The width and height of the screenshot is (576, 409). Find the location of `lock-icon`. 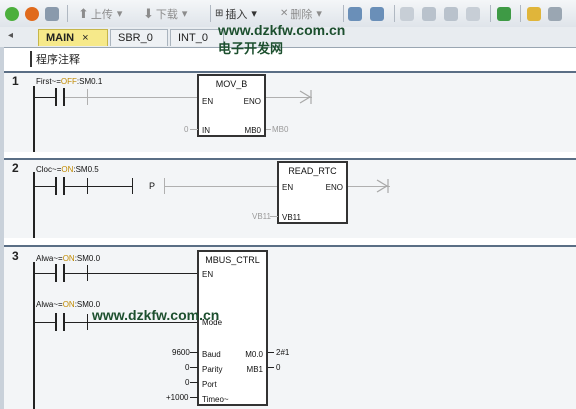

lock-icon is located at coordinates (534, 13).